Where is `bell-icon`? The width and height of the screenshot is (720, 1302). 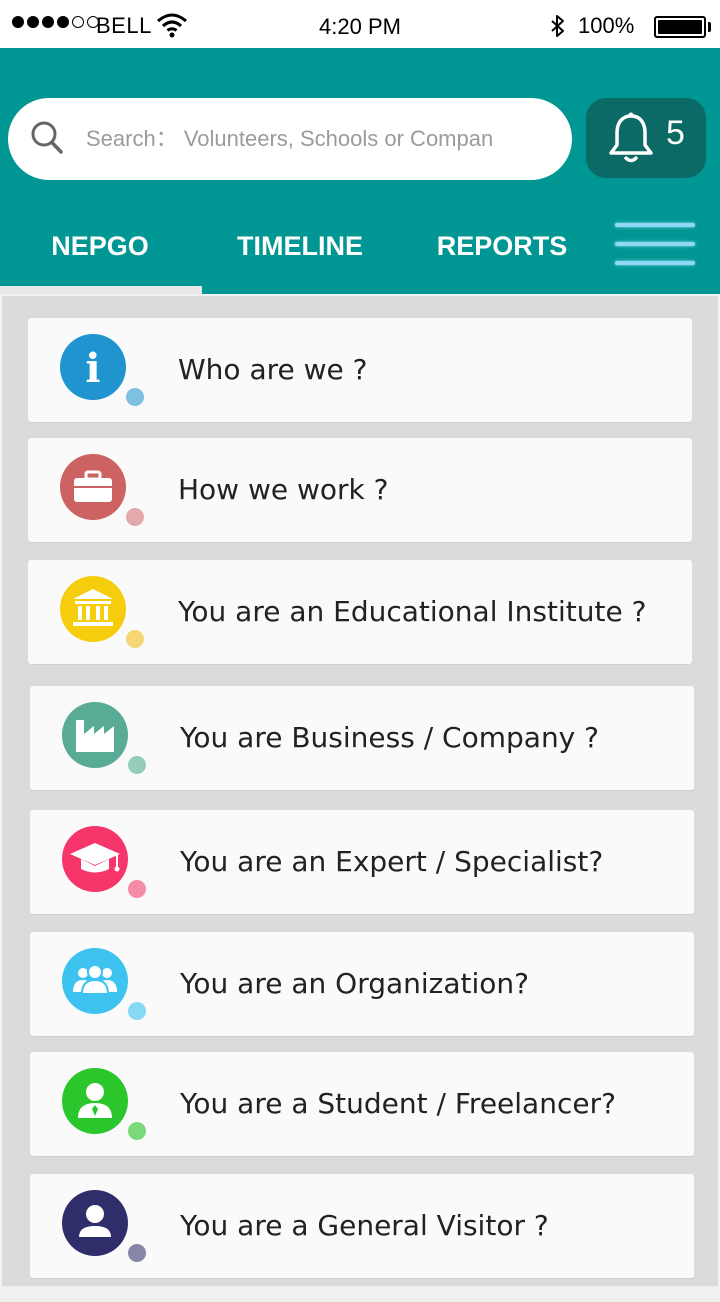 bell-icon is located at coordinates (631, 141).